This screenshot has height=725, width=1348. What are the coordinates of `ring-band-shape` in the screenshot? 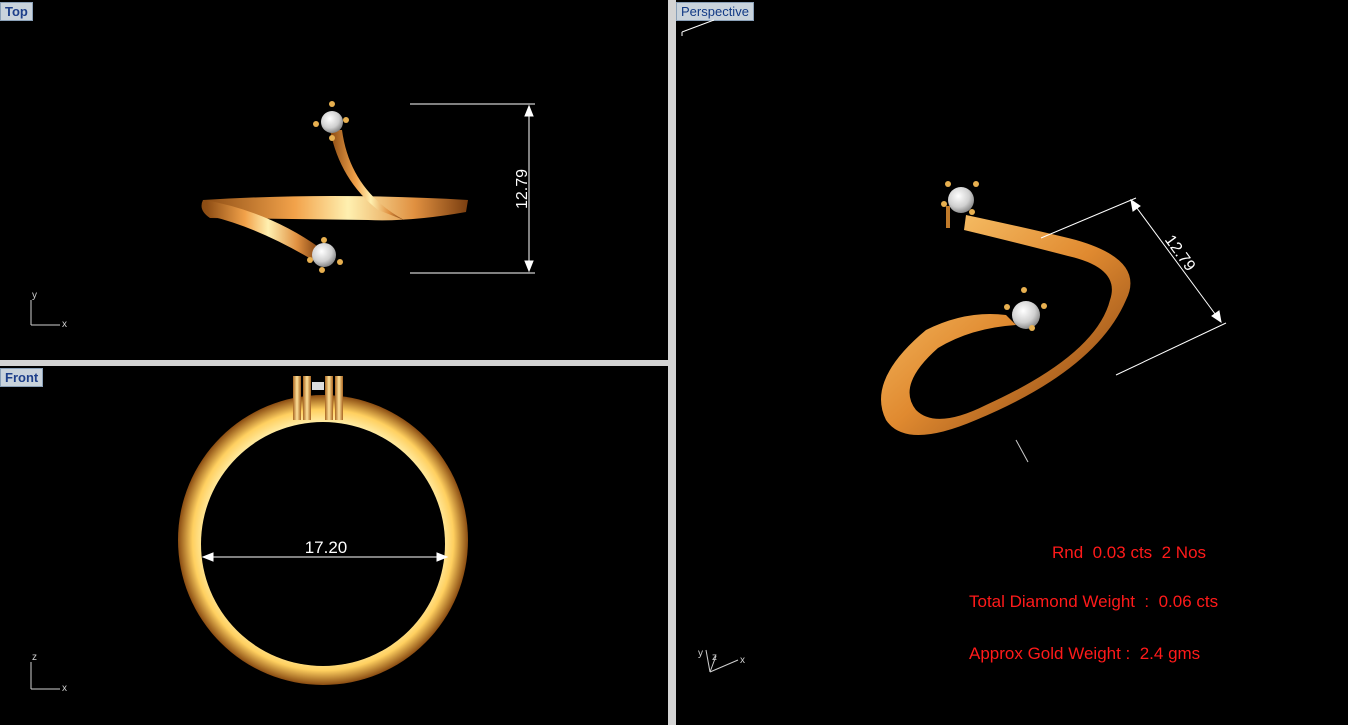 It's located at (1006, 325).